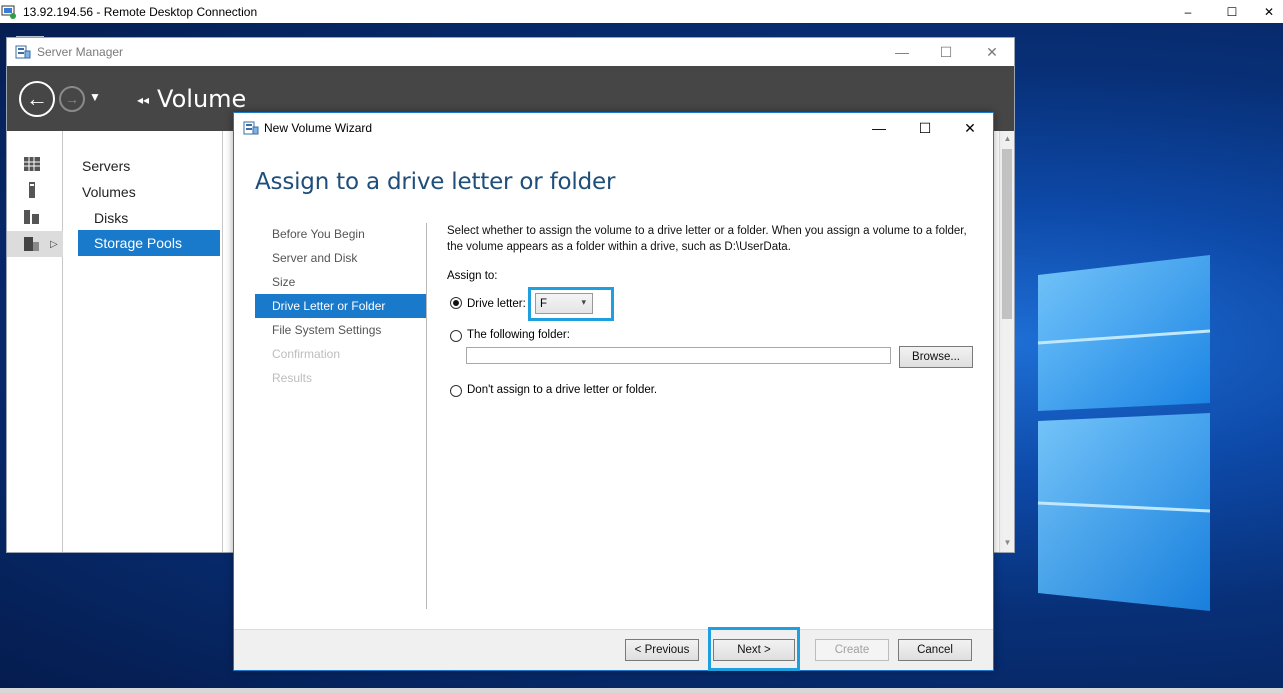 This screenshot has width=1283, height=693. What do you see at coordinates (925, 128) in the screenshot?
I see `wizard-maximize-button: ☐` at bounding box center [925, 128].